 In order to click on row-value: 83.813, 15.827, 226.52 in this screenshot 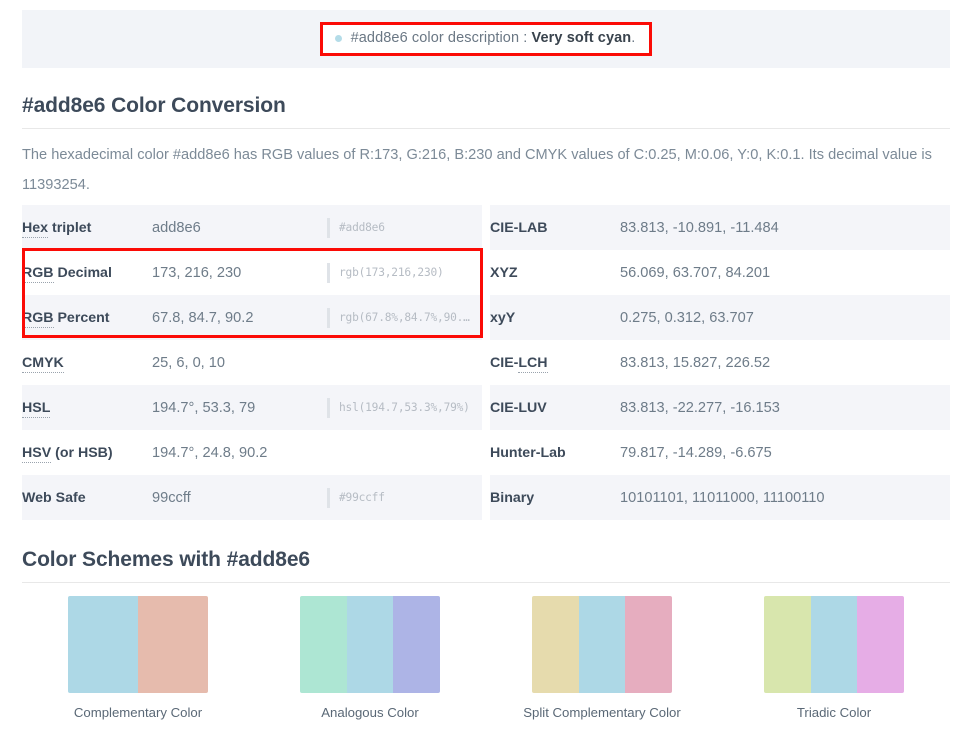, I will do `click(707, 362)`.